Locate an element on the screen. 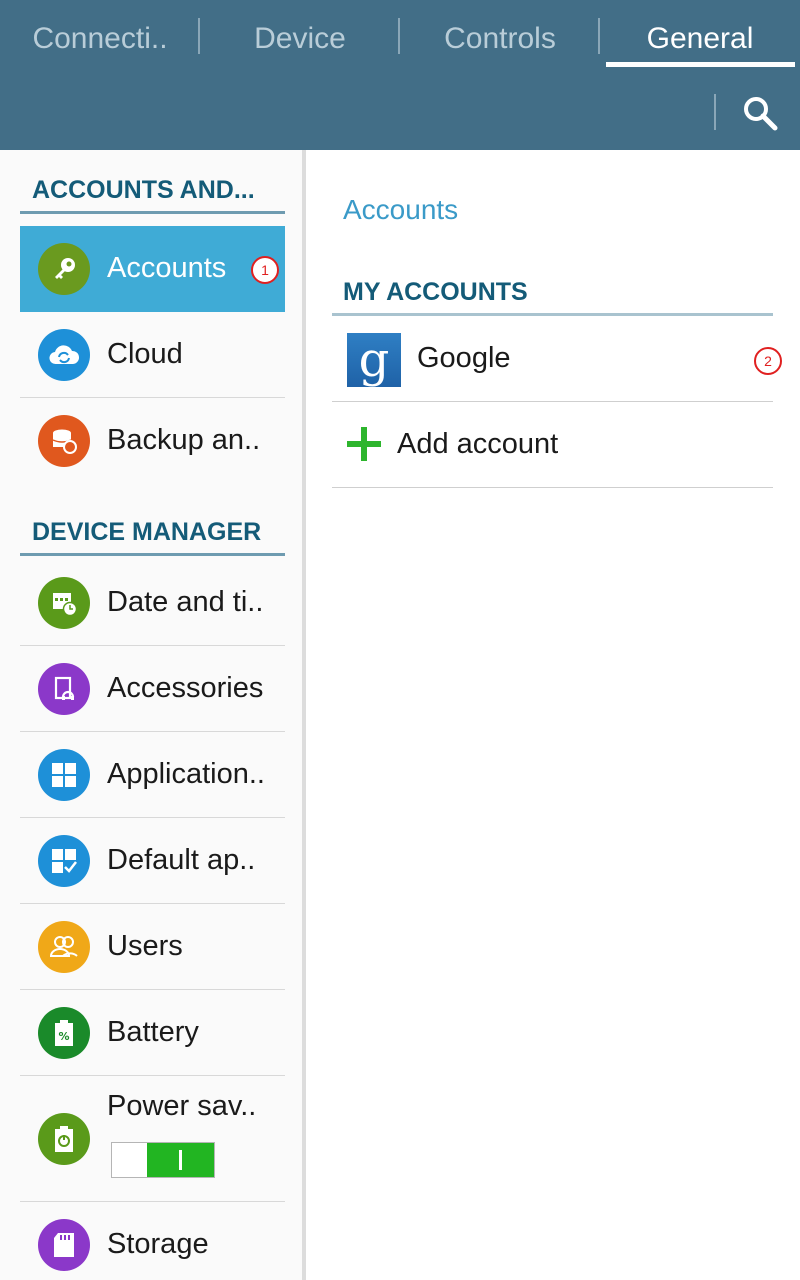  add-account-button: Add account is located at coordinates (552, 445).